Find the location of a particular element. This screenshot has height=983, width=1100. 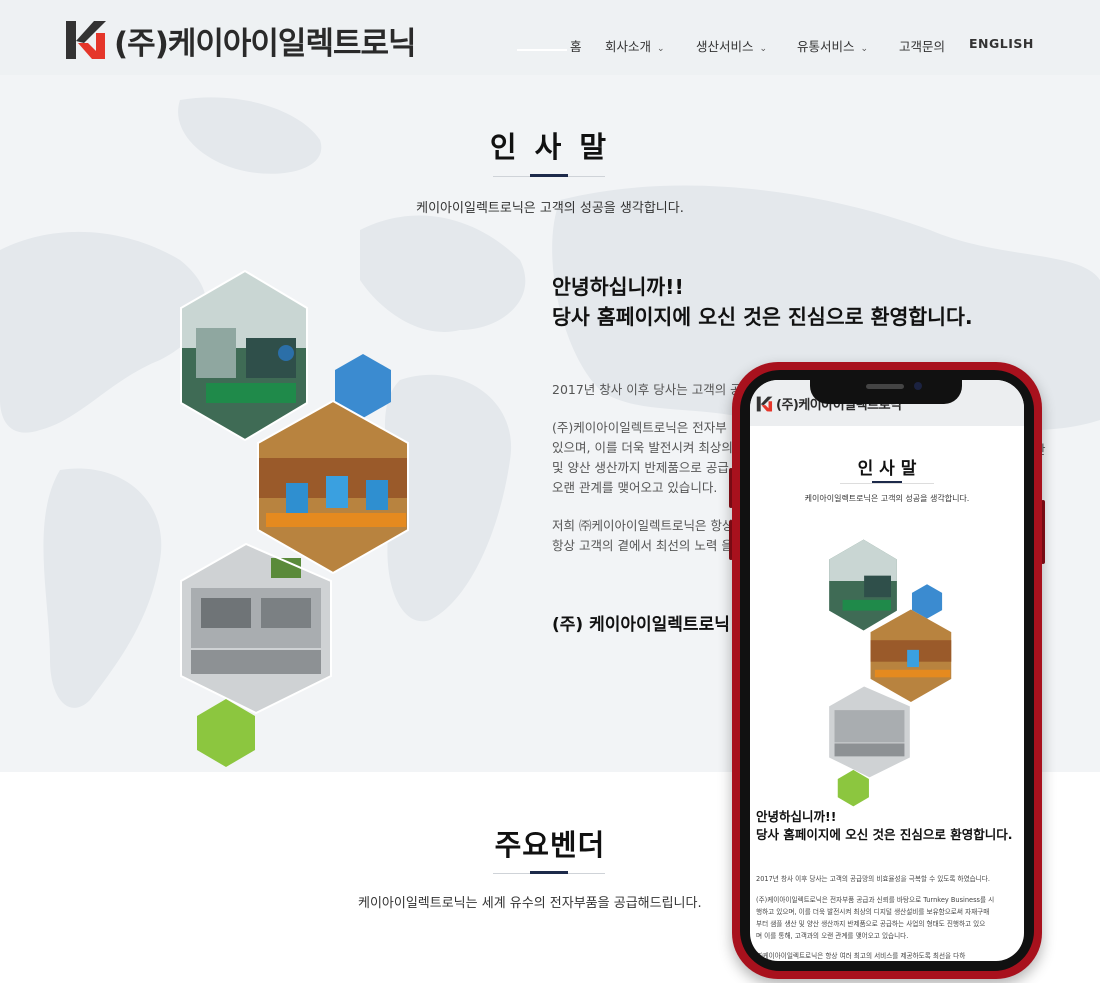

factory-hexagon-collage is located at coordinates (294, 518).